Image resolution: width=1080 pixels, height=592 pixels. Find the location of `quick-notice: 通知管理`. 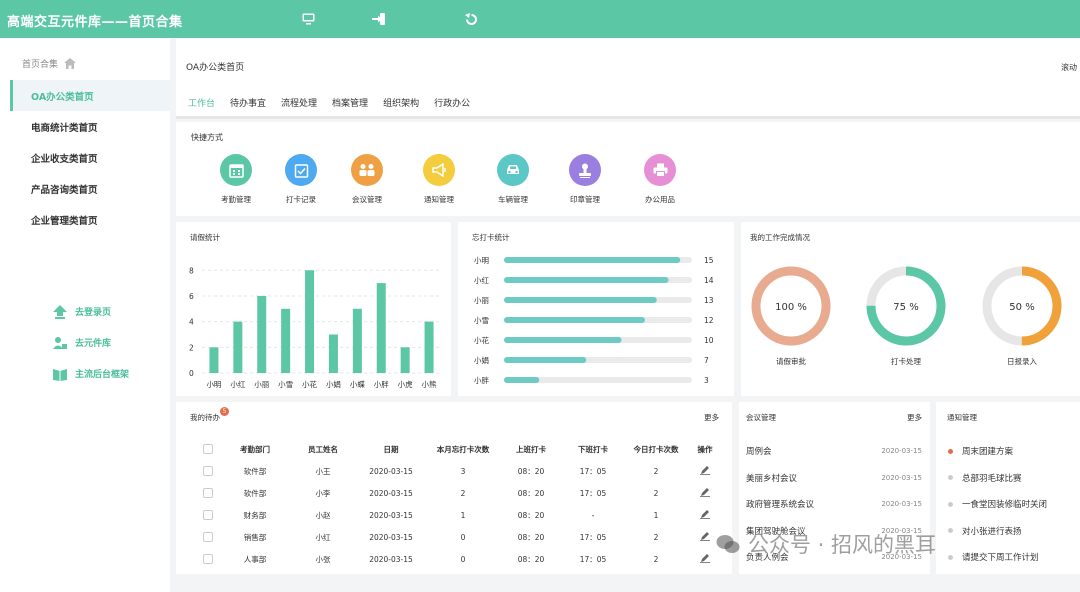

quick-notice: 通知管理 is located at coordinates (439, 179).